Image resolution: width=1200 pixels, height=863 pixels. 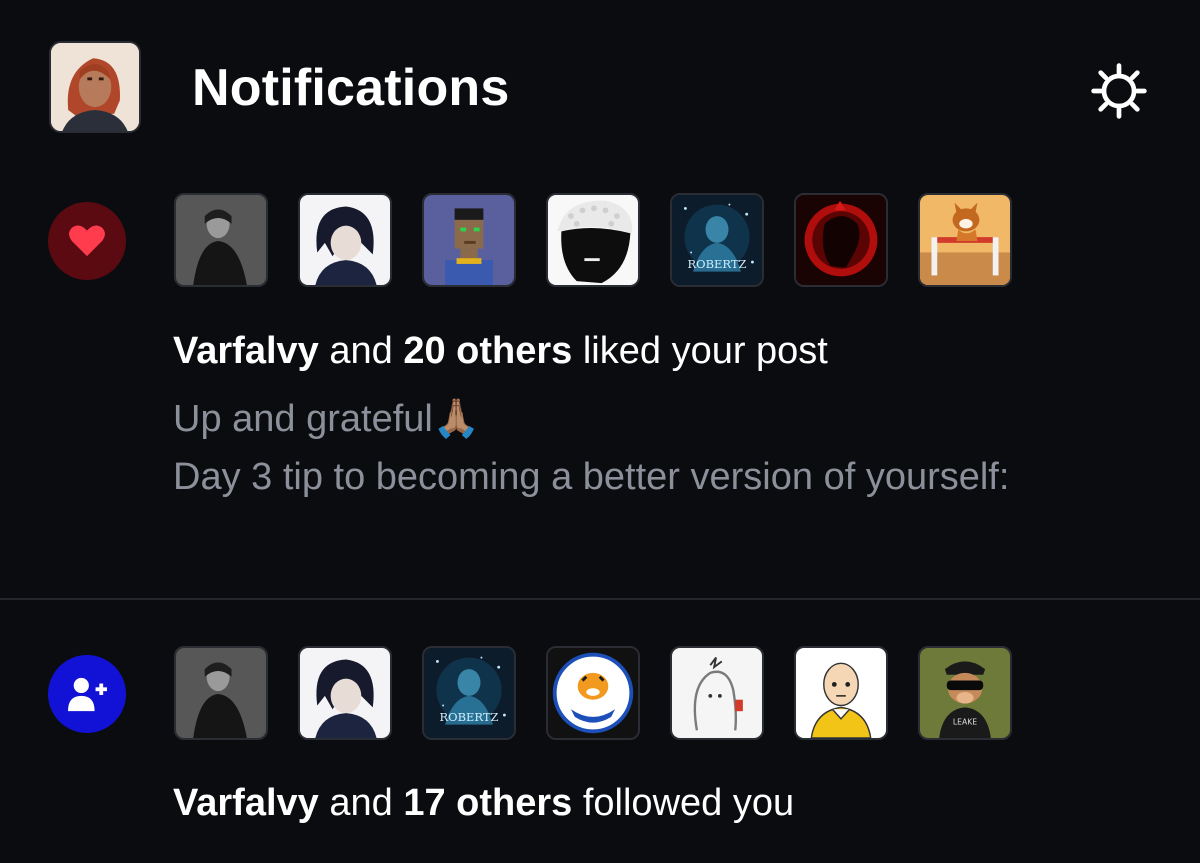 I want to click on avatar-monkey-sunglasses: LEAKE, so click(x=965, y=693).